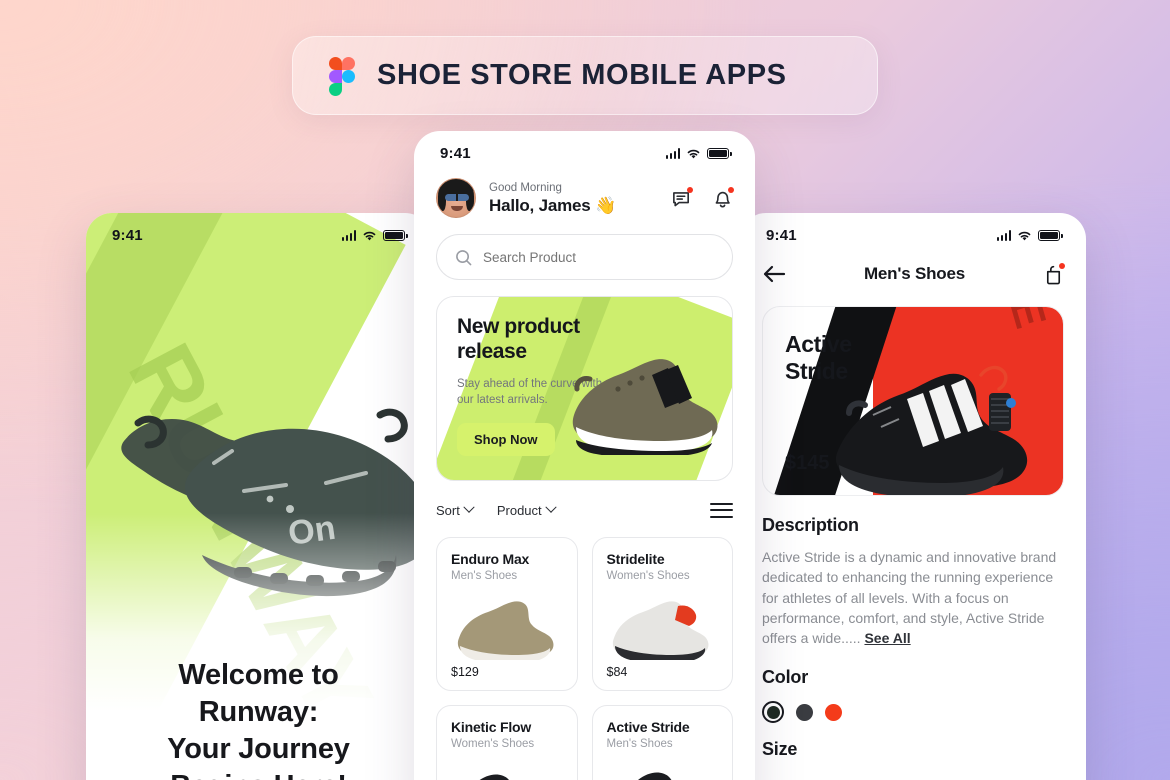  I want to click on shop-now-button: Shop Now, so click(506, 439).